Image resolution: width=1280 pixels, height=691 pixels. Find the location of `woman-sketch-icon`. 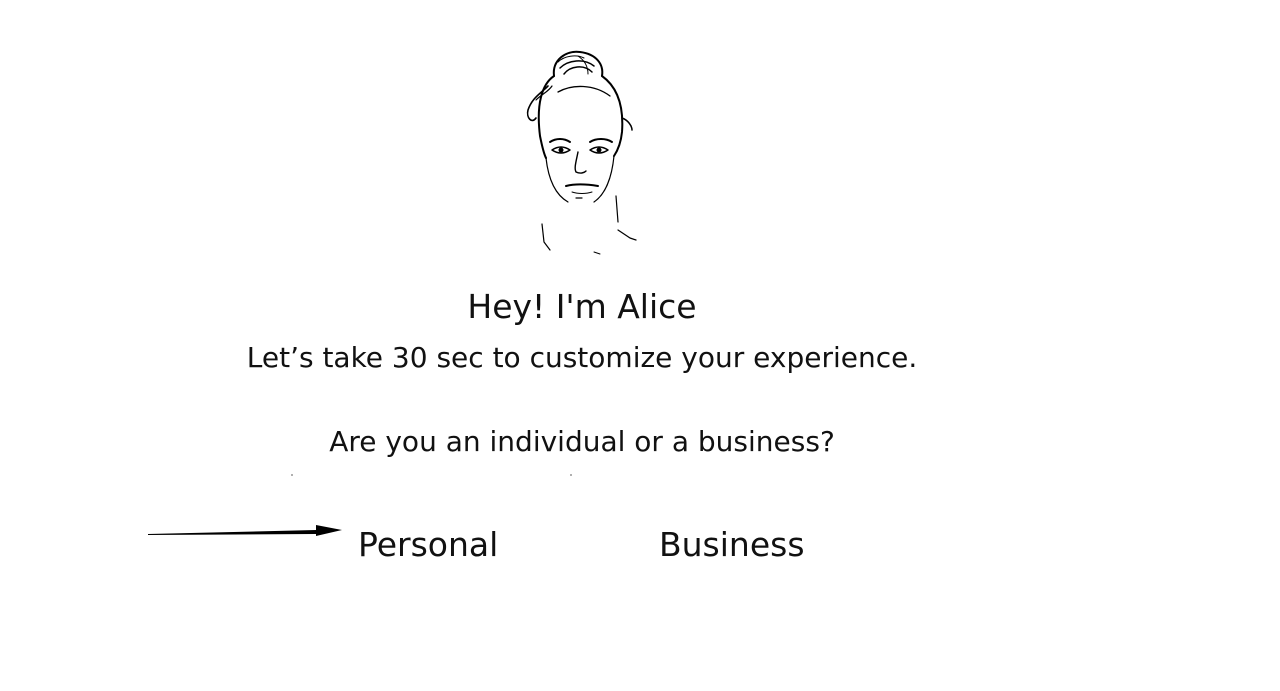

woman-sketch-icon is located at coordinates (581, 152).